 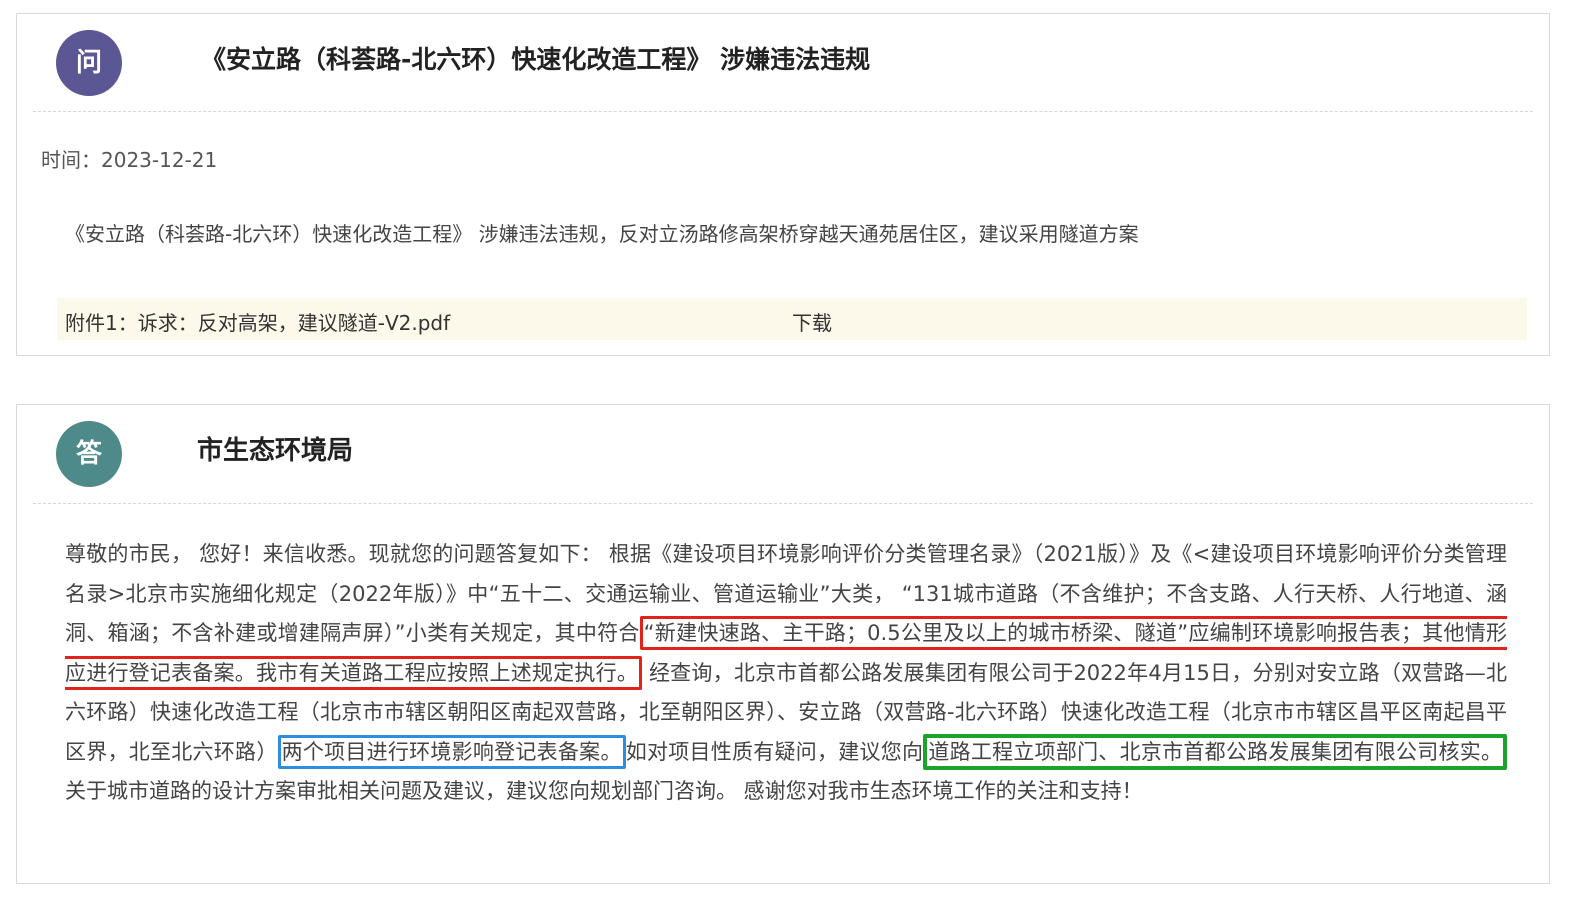 What do you see at coordinates (89, 63) in the screenshot?
I see `question-avatar-icon: 问` at bounding box center [89, 63].